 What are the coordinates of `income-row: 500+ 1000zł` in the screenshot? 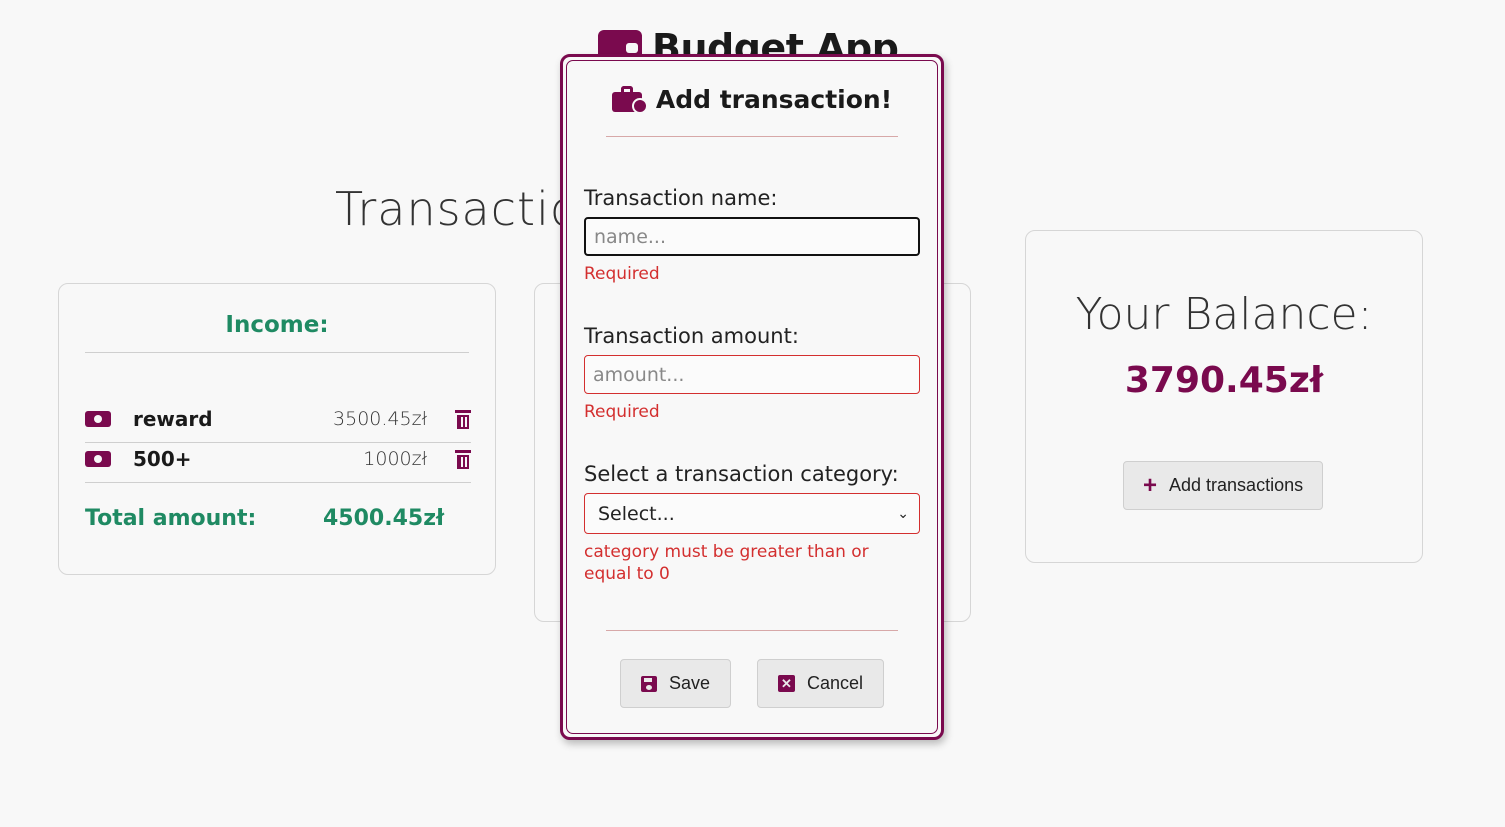 It's located at (278, 459).